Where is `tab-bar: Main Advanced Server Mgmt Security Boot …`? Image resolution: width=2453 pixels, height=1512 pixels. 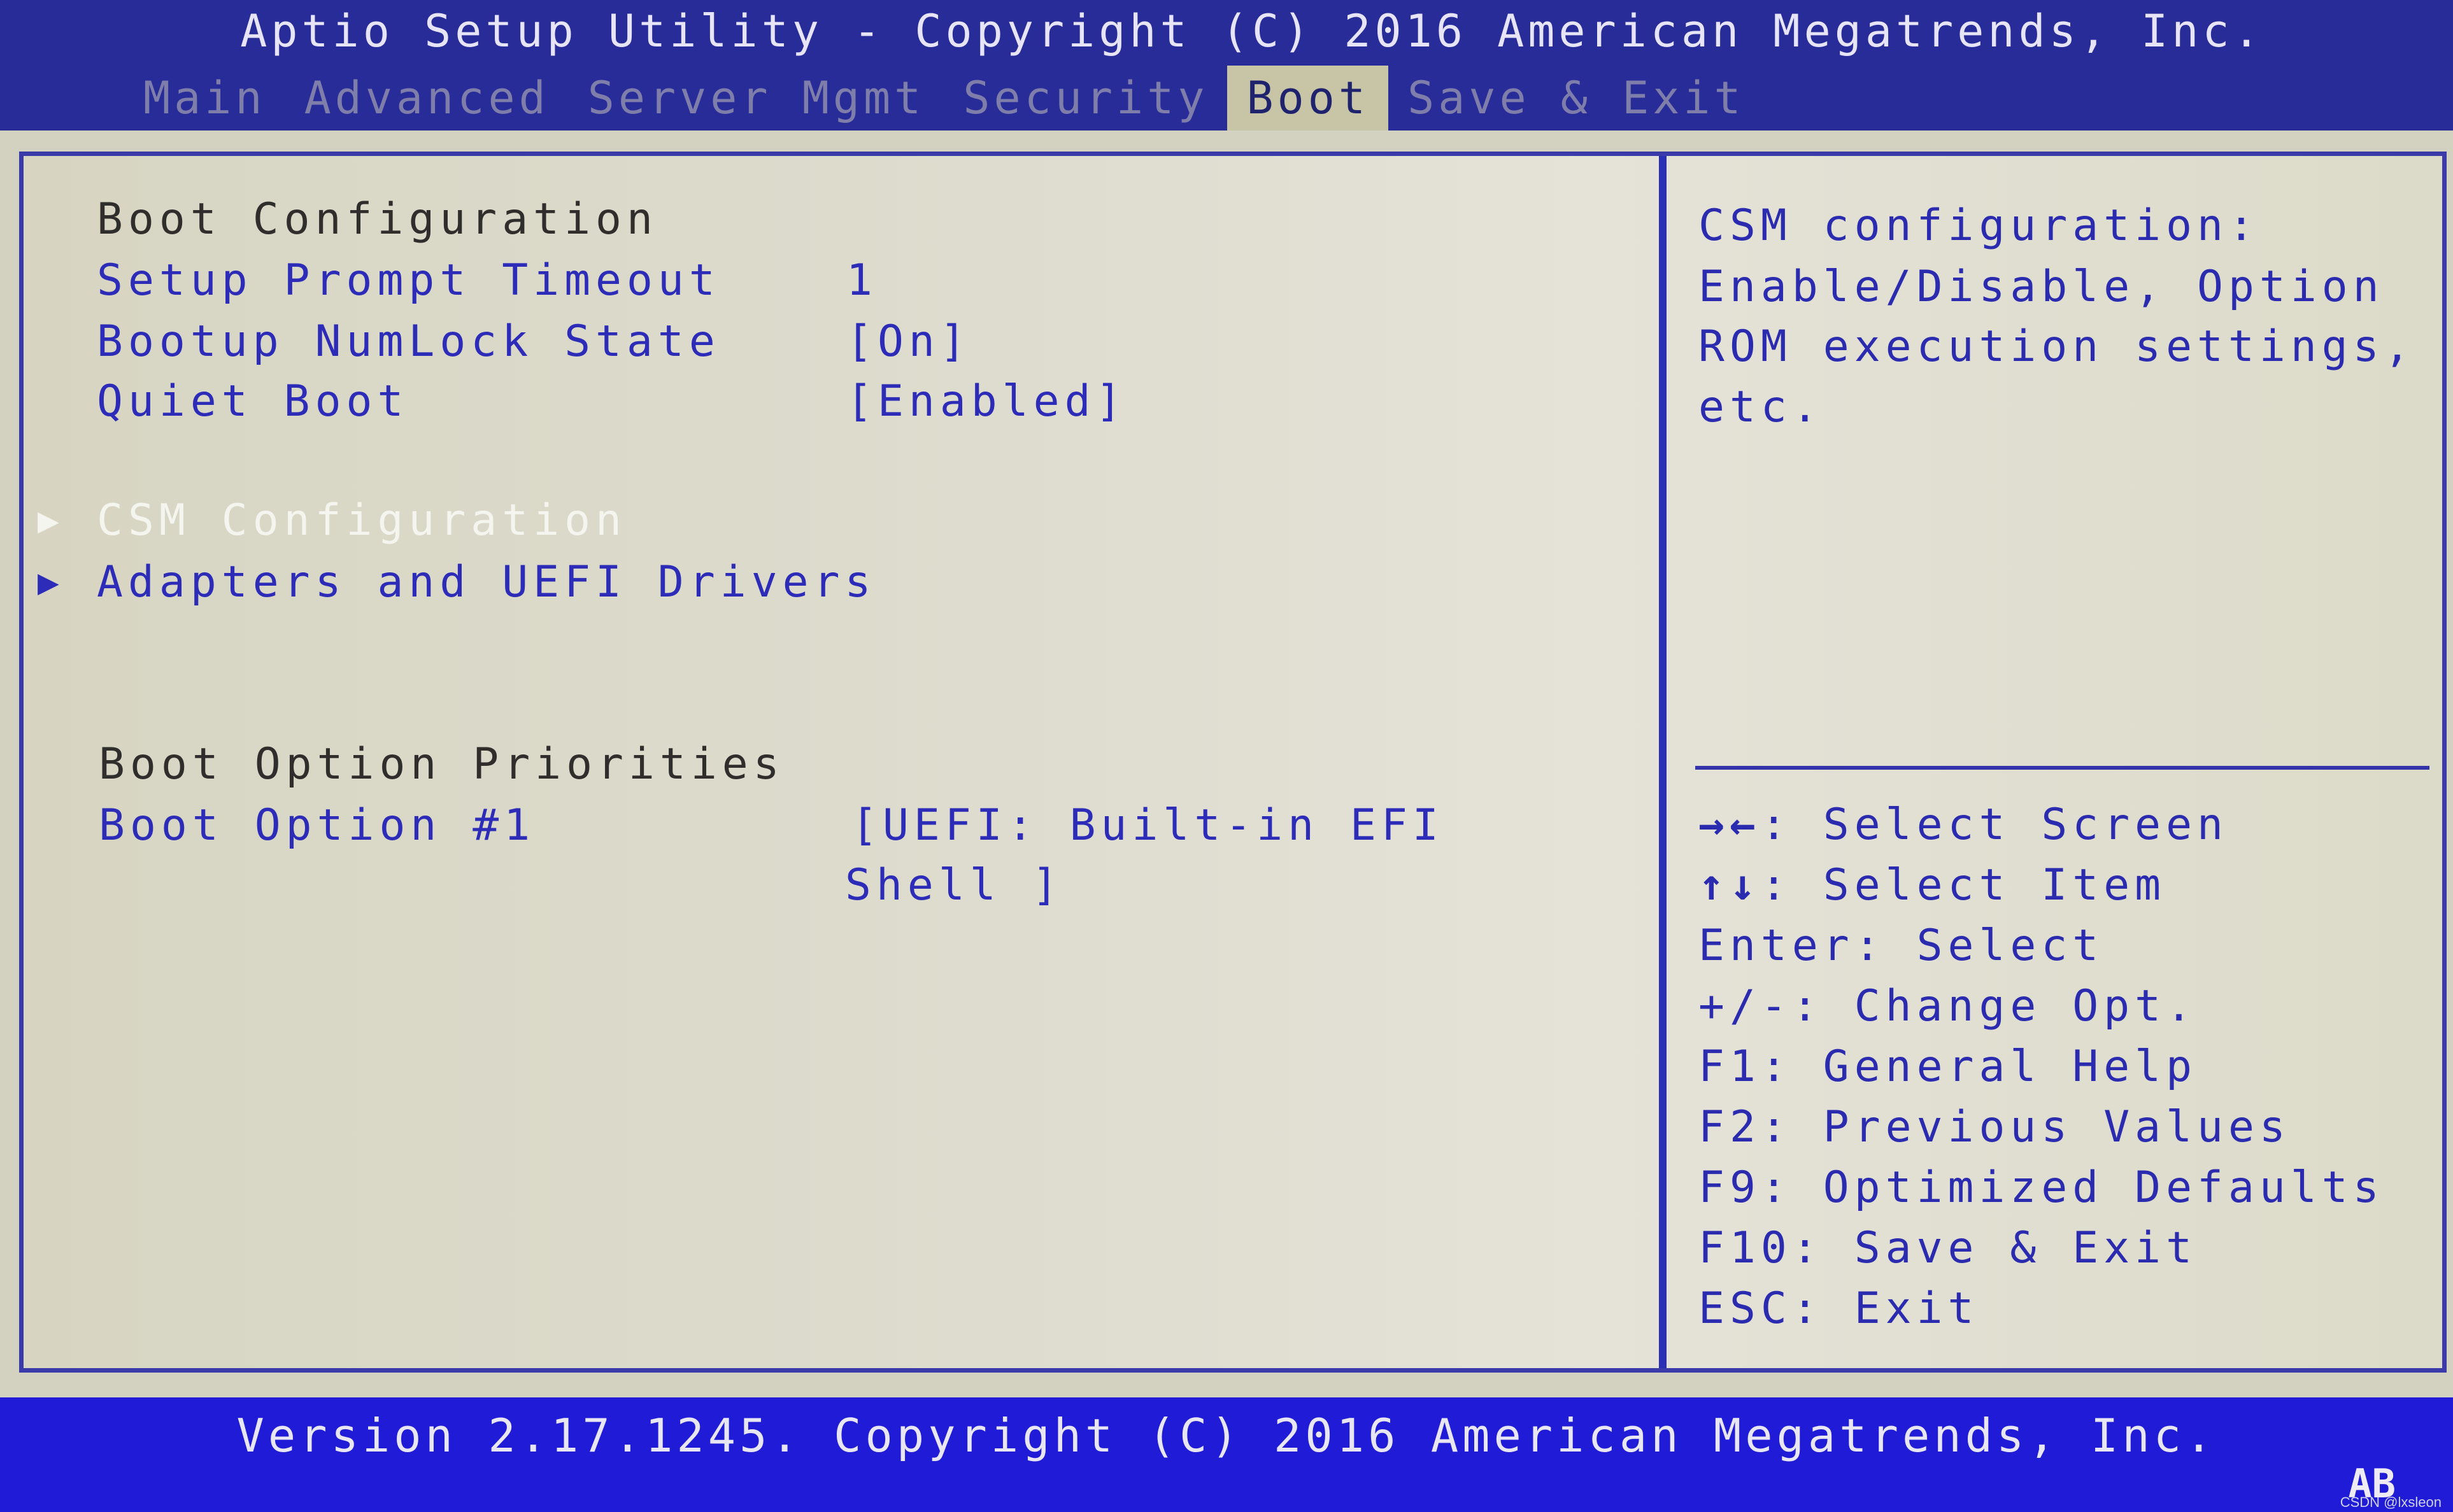 tab-bar: Main Advanced Server Mgmt Security Boot … is located at coordinates (944, 98).